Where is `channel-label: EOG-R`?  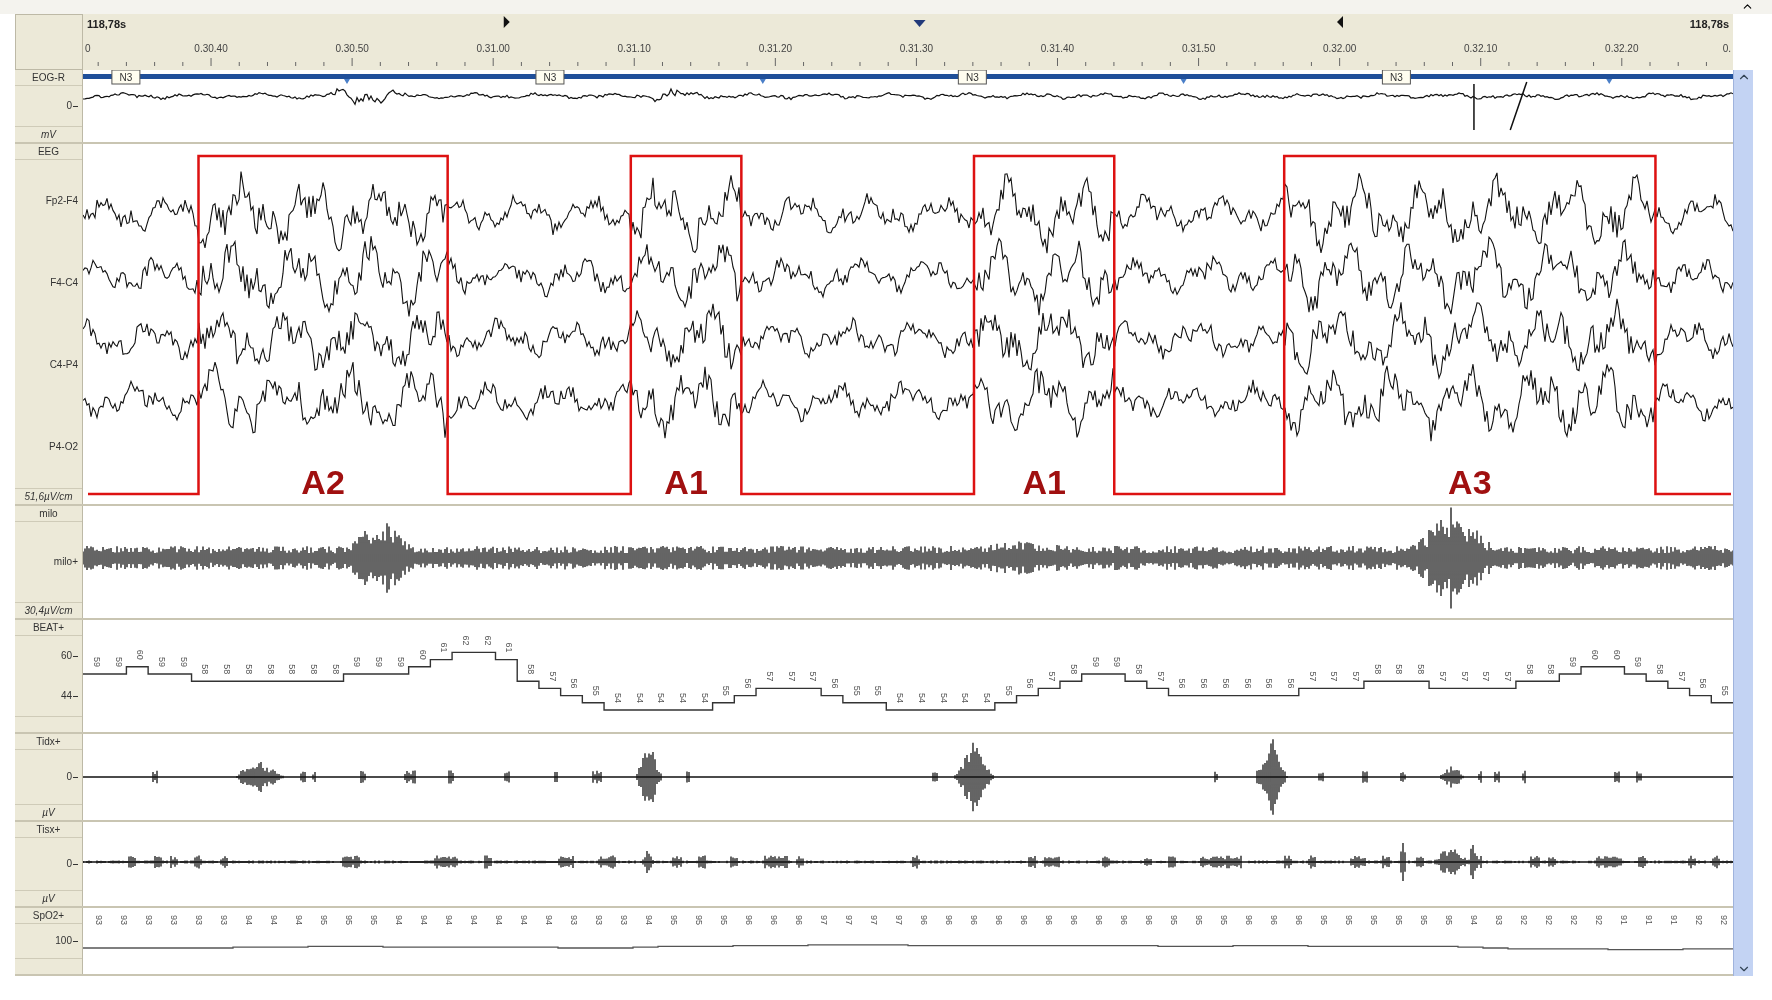 channel-label: EOG-R is located at coordinates (48, 77).